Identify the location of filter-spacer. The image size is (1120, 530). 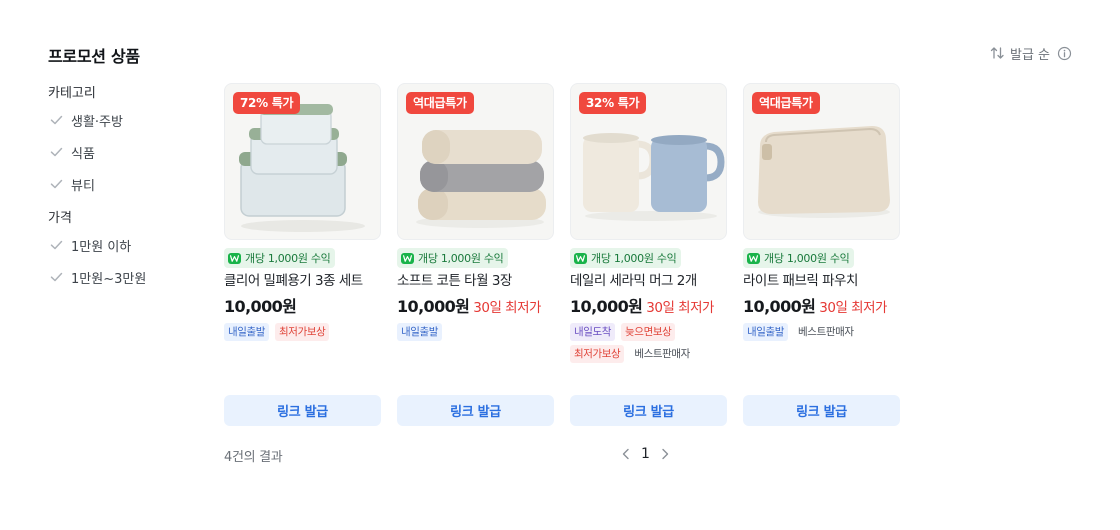
(123, 204).